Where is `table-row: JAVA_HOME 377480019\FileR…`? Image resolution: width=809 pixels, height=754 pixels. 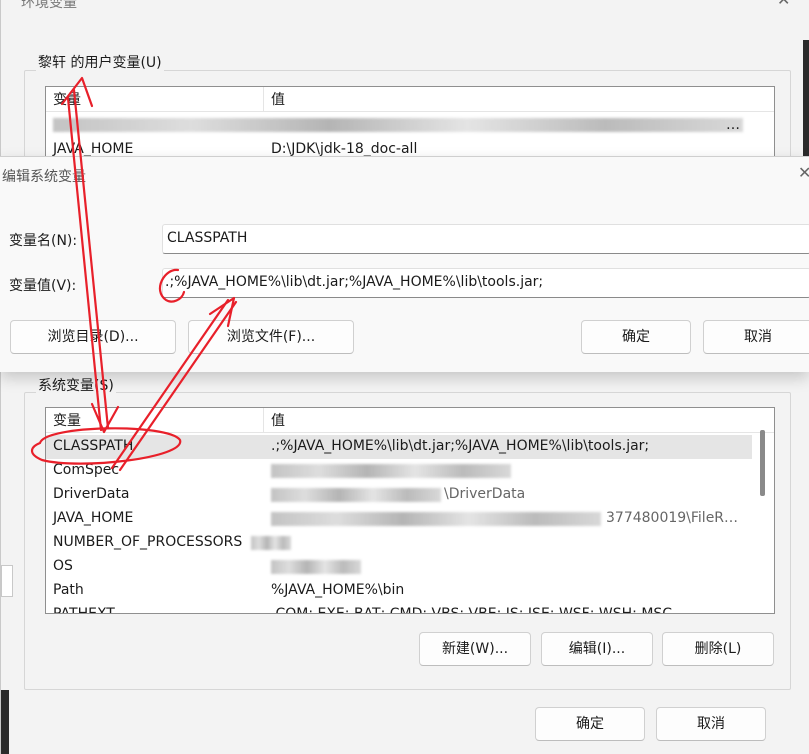 table-row: JAVA_HOME 377480019\FileR… is located at coordinates (399, 519).